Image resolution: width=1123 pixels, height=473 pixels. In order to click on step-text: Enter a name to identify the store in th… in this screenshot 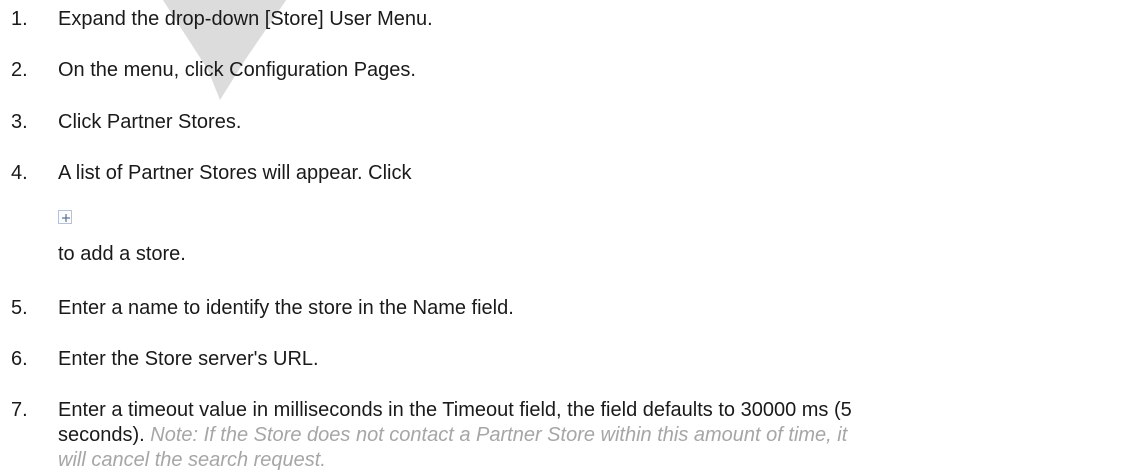, I will do `click(286, 308)`.